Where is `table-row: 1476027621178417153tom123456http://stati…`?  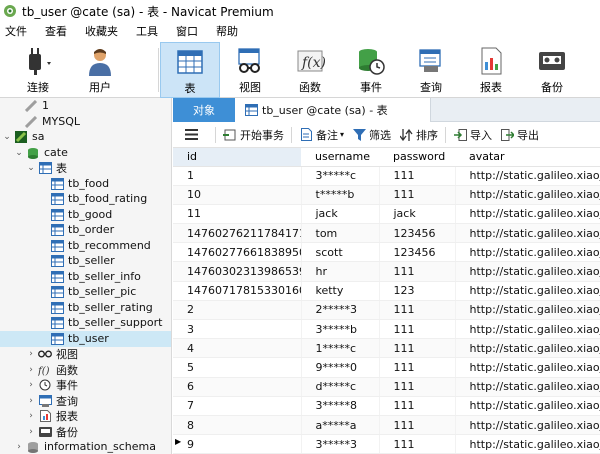 table-row: 1476027621178417153tom123456http://stati… is located at coordinates (386, 233).